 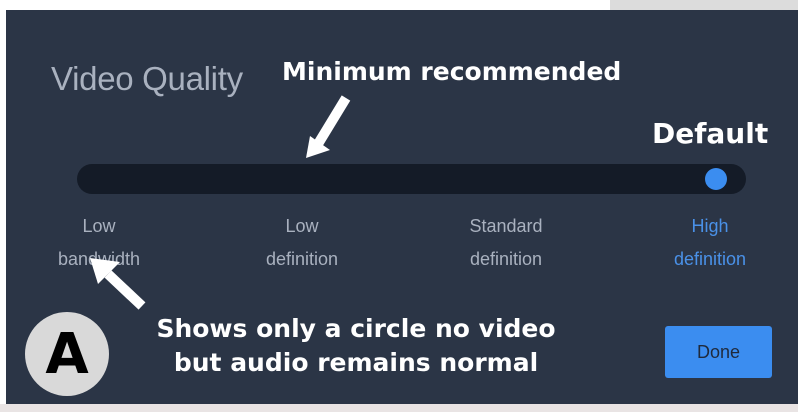 I want to click on done-button: Done, so click(x=718, y=352).